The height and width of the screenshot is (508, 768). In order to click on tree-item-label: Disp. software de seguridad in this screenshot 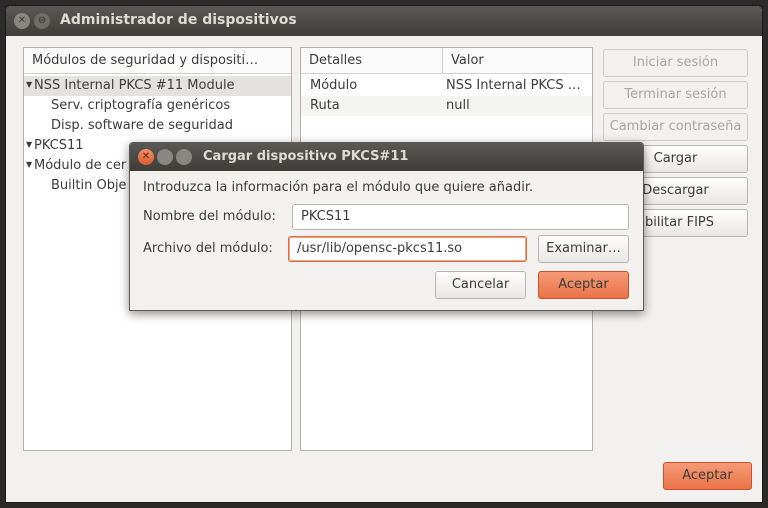, I will do `click(142, 125)`.